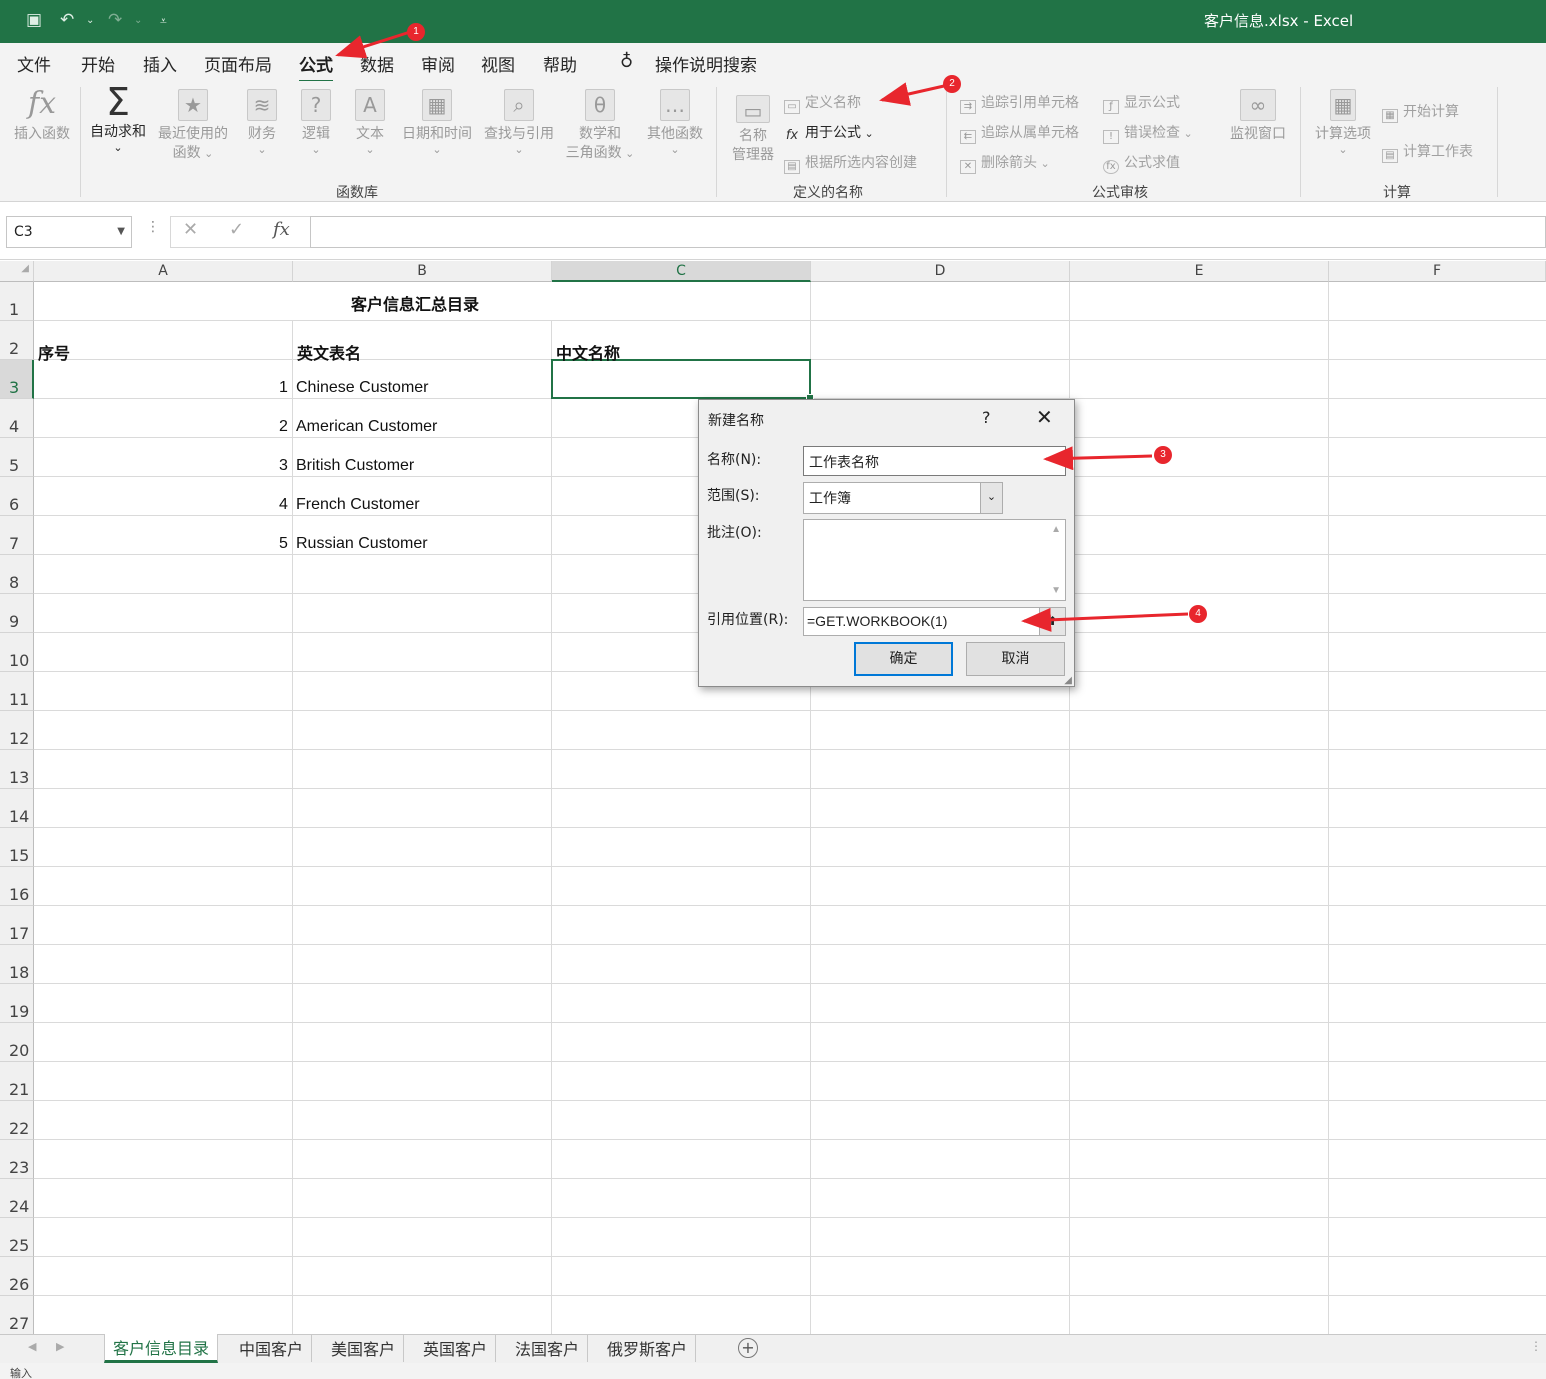 This screenshot has width=1546, height=1379. What do you see at coordinates (272, 1348) in the screenshot?
I see `sheet-tab-china: 中国客户` at bounding box center [272, 1348].